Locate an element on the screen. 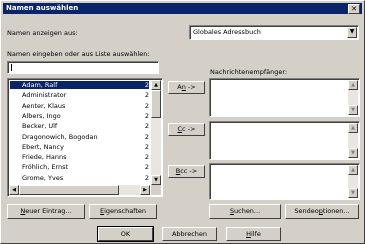 Image resolution: width=365 pixels, height=244 pixels. recipients-label: Nachrichtenempfänger: is located at coordinates (249, 72).